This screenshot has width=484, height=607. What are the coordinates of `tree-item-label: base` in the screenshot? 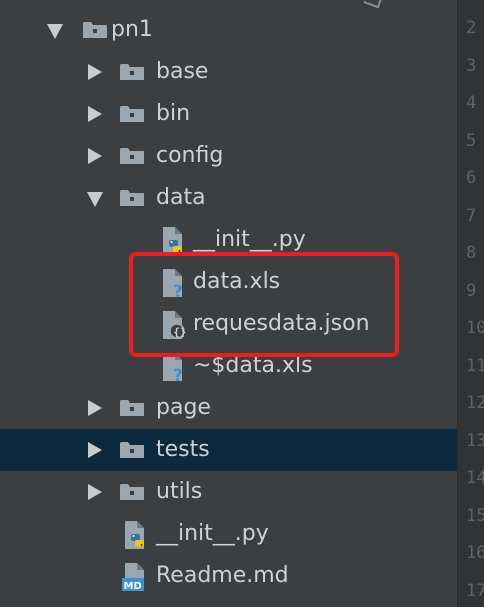 It's located at (182, 71).